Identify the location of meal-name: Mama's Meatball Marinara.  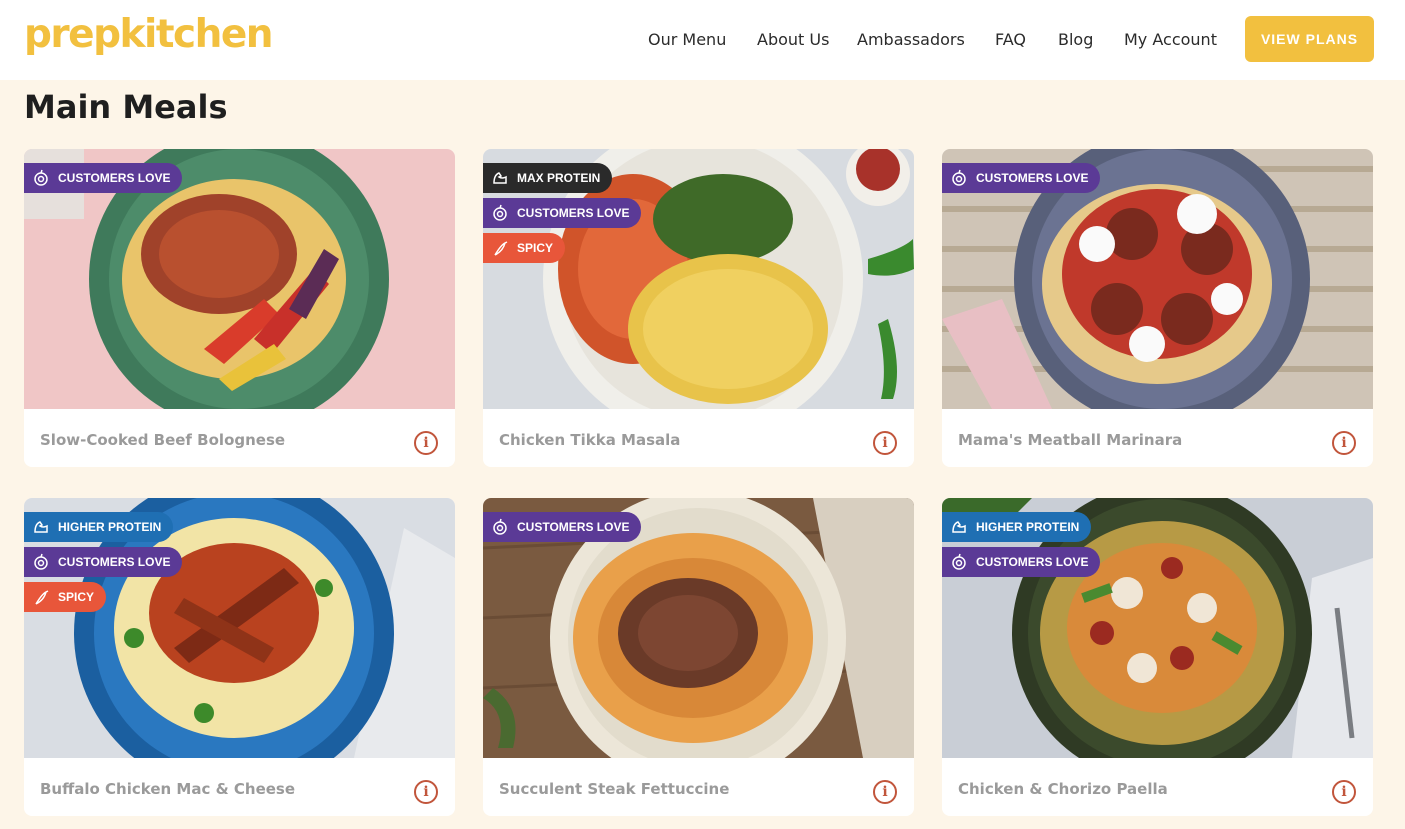
(1070, 440).